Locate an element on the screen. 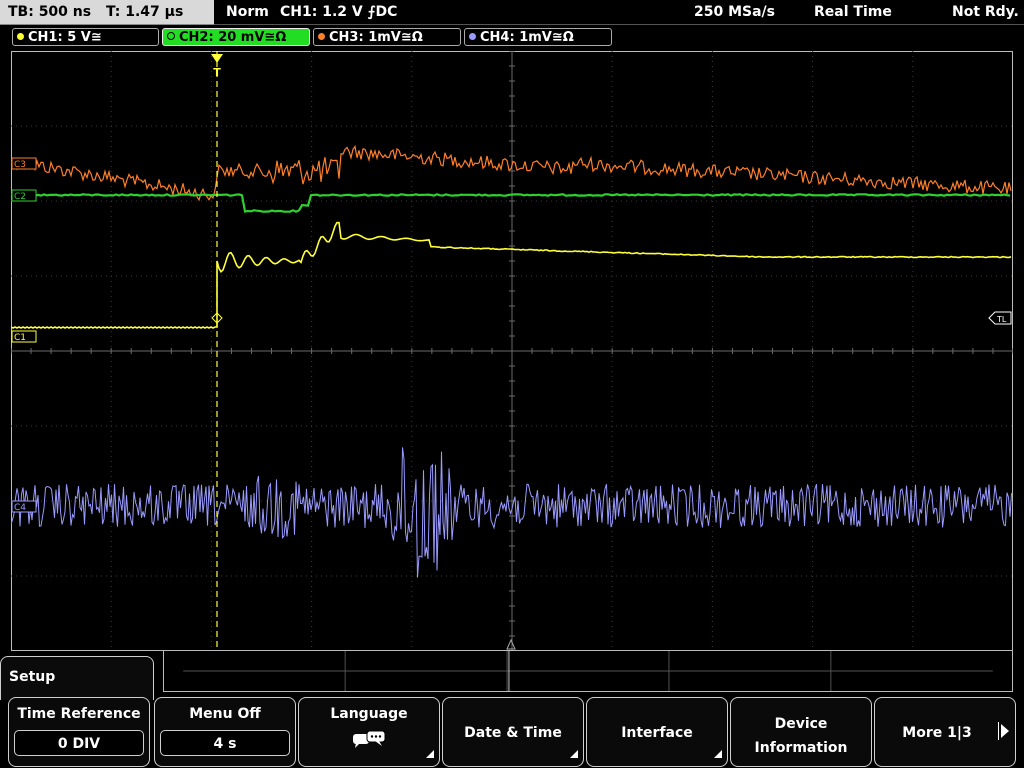 This screenshot has height=768, width=1024. history-strip is located at coordinates (588, 671).